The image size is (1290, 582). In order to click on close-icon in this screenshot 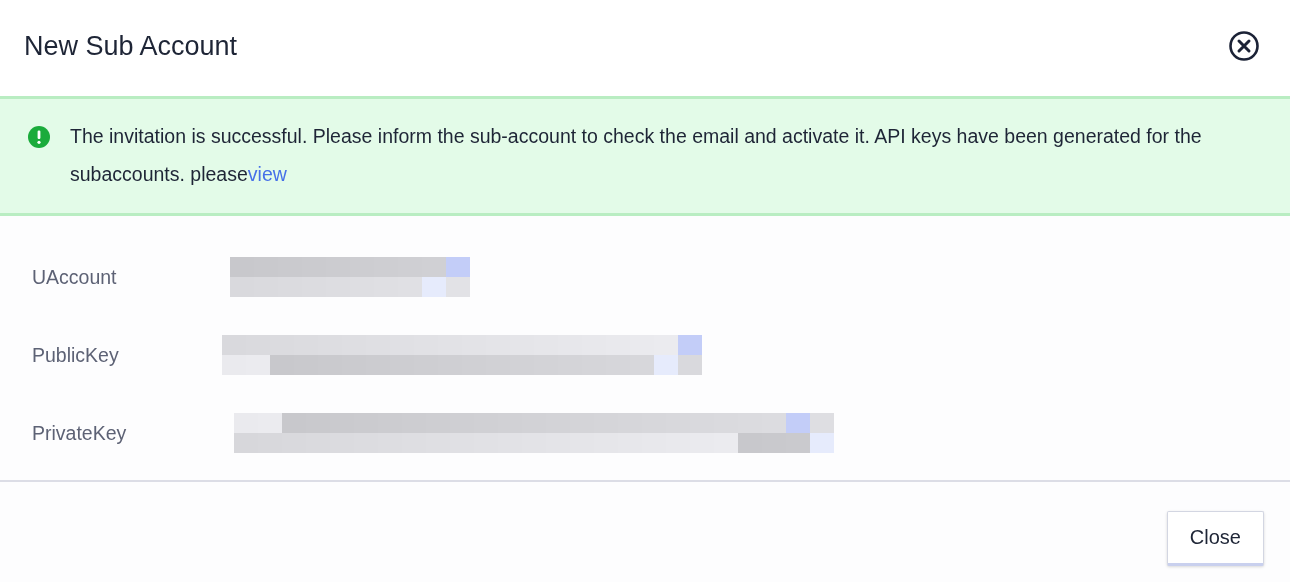, I will do `click(1244, 46)`.